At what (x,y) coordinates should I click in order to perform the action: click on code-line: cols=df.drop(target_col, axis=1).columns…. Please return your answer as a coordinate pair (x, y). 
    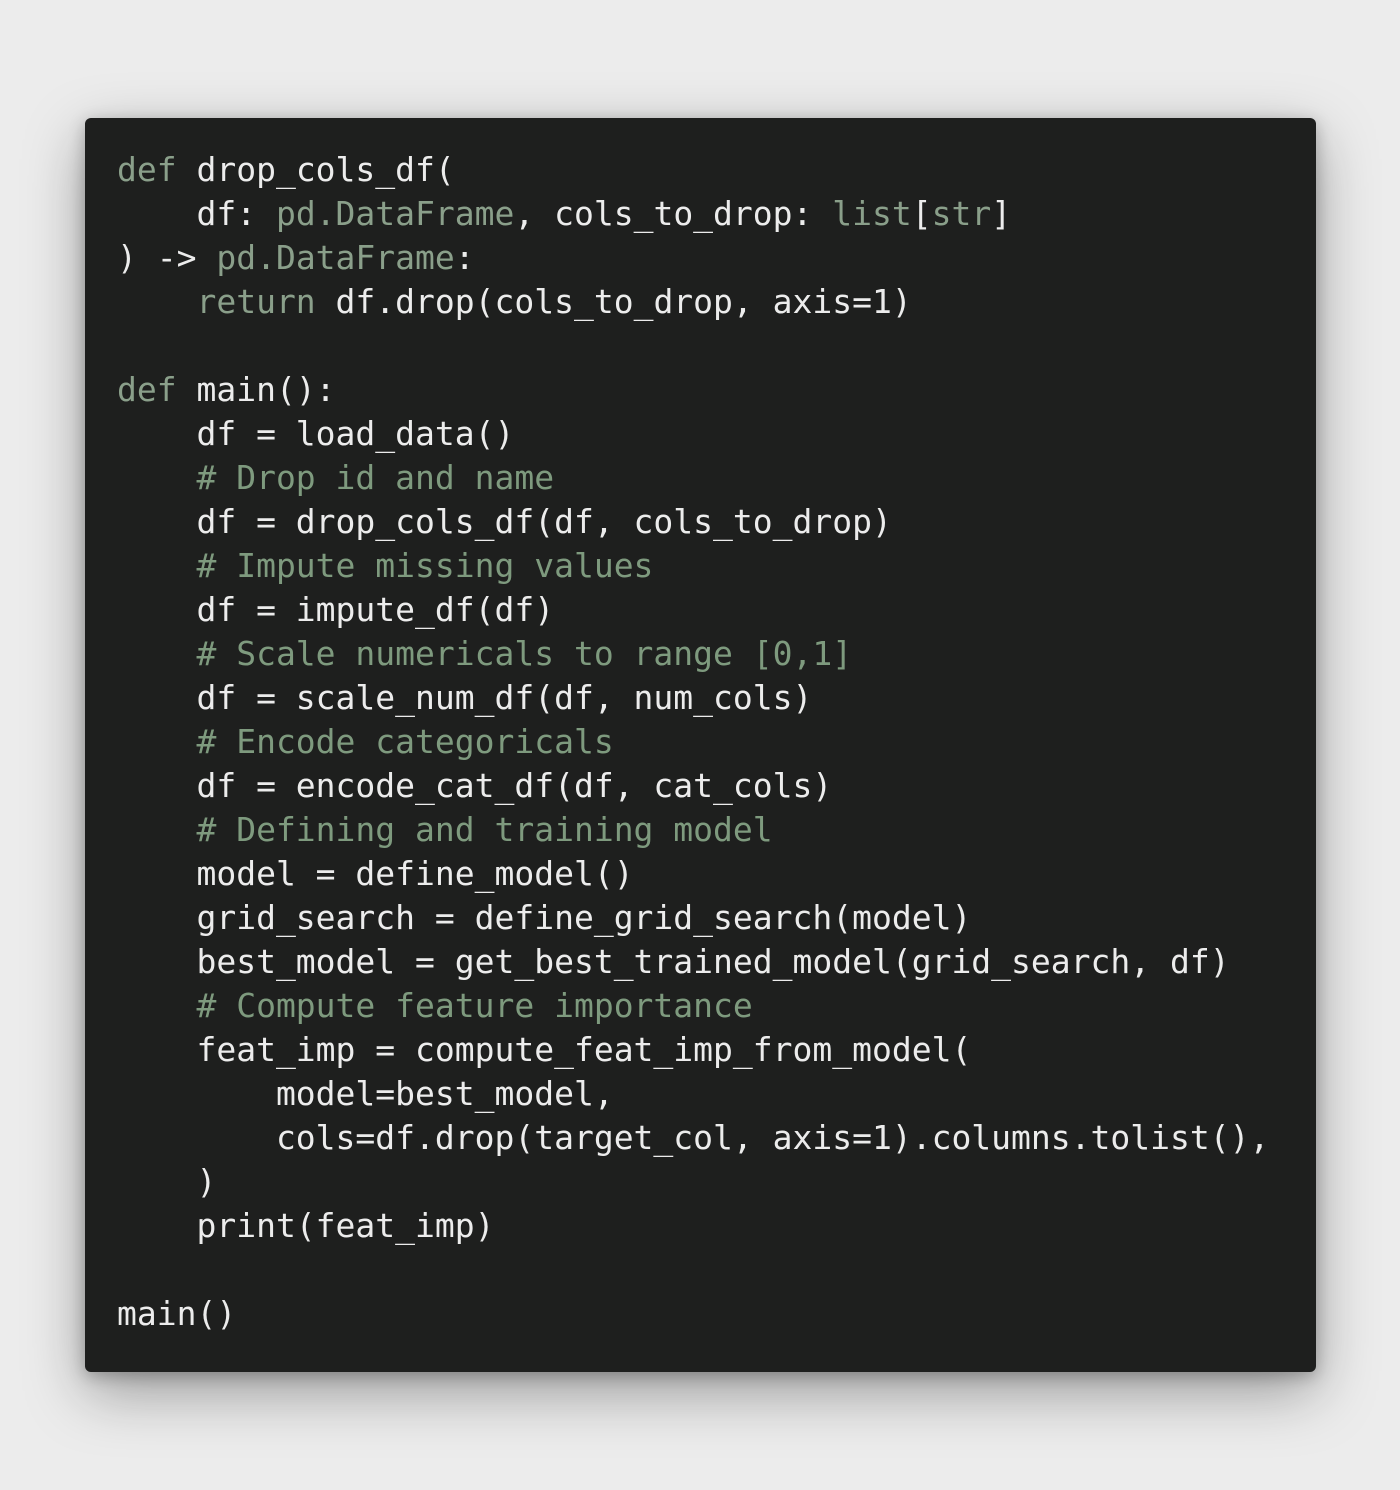
    Looking at the image, I should click on (693, 1138).